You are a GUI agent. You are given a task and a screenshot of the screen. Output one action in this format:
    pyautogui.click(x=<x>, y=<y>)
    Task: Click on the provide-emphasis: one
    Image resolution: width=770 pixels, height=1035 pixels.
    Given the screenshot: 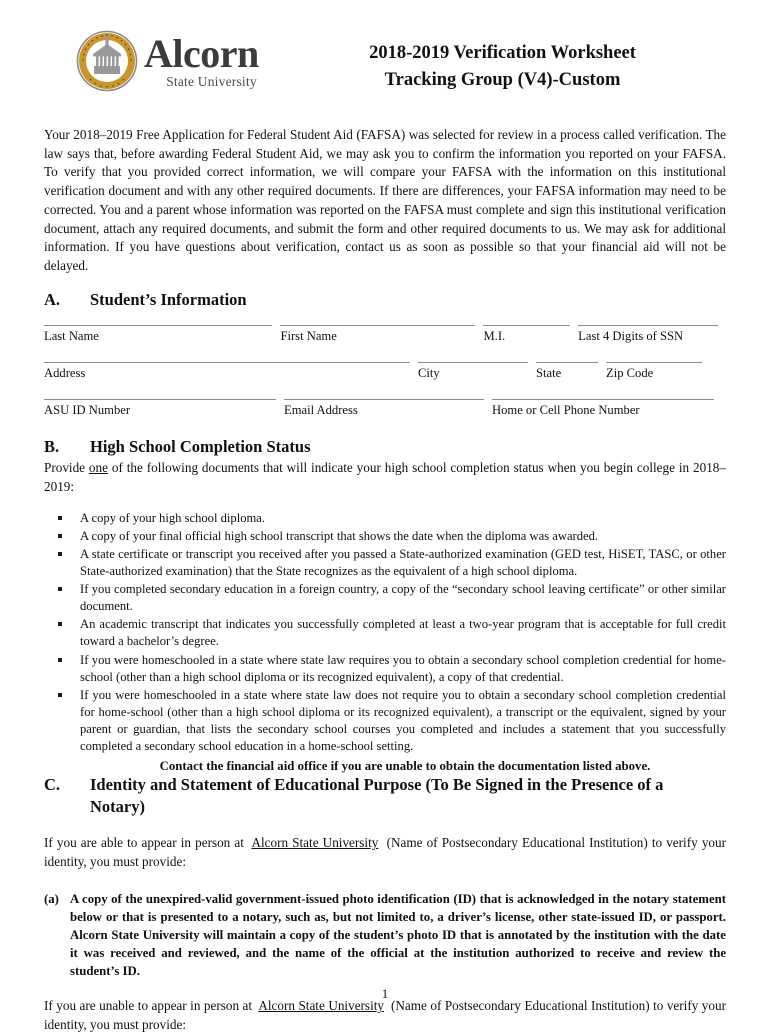 What is the action you would take?
    pyautogui.click(x=98, y=467)
    